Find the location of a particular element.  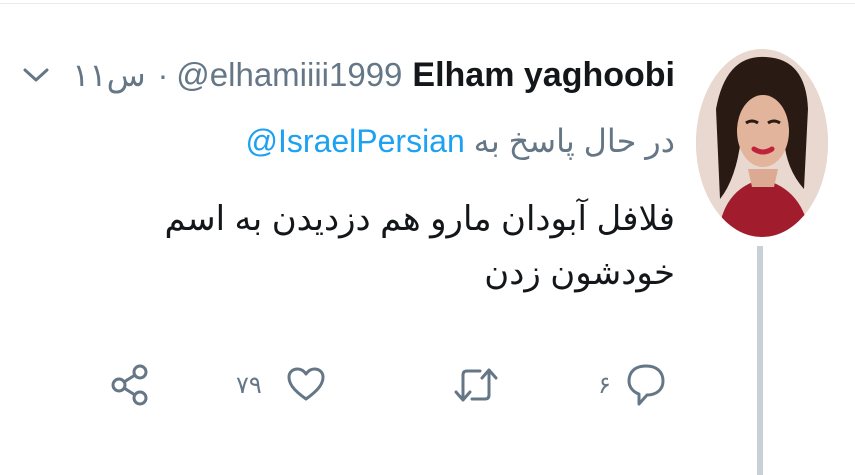

tweet-header: ۱۱س · @elhamiiii1999 Elham yaghoobi is located at coordinates (373, 75).